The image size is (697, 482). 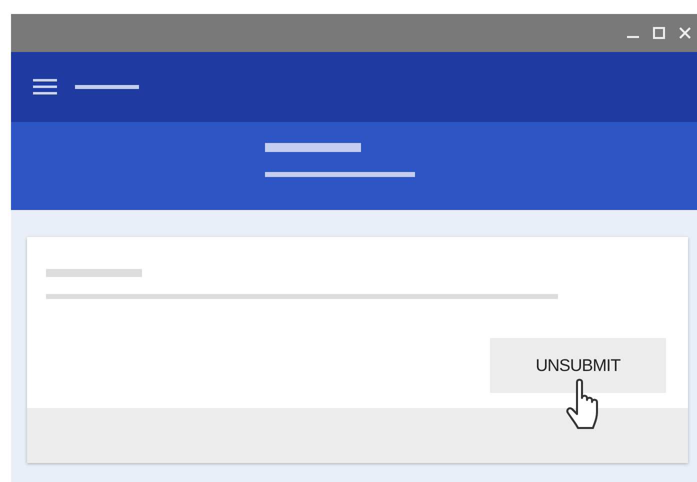 What do you see at coordinates (578, 365) in the screenshot?
I see `unsubmit-button: UNSUBMIT` at bounding box center [578, 365].